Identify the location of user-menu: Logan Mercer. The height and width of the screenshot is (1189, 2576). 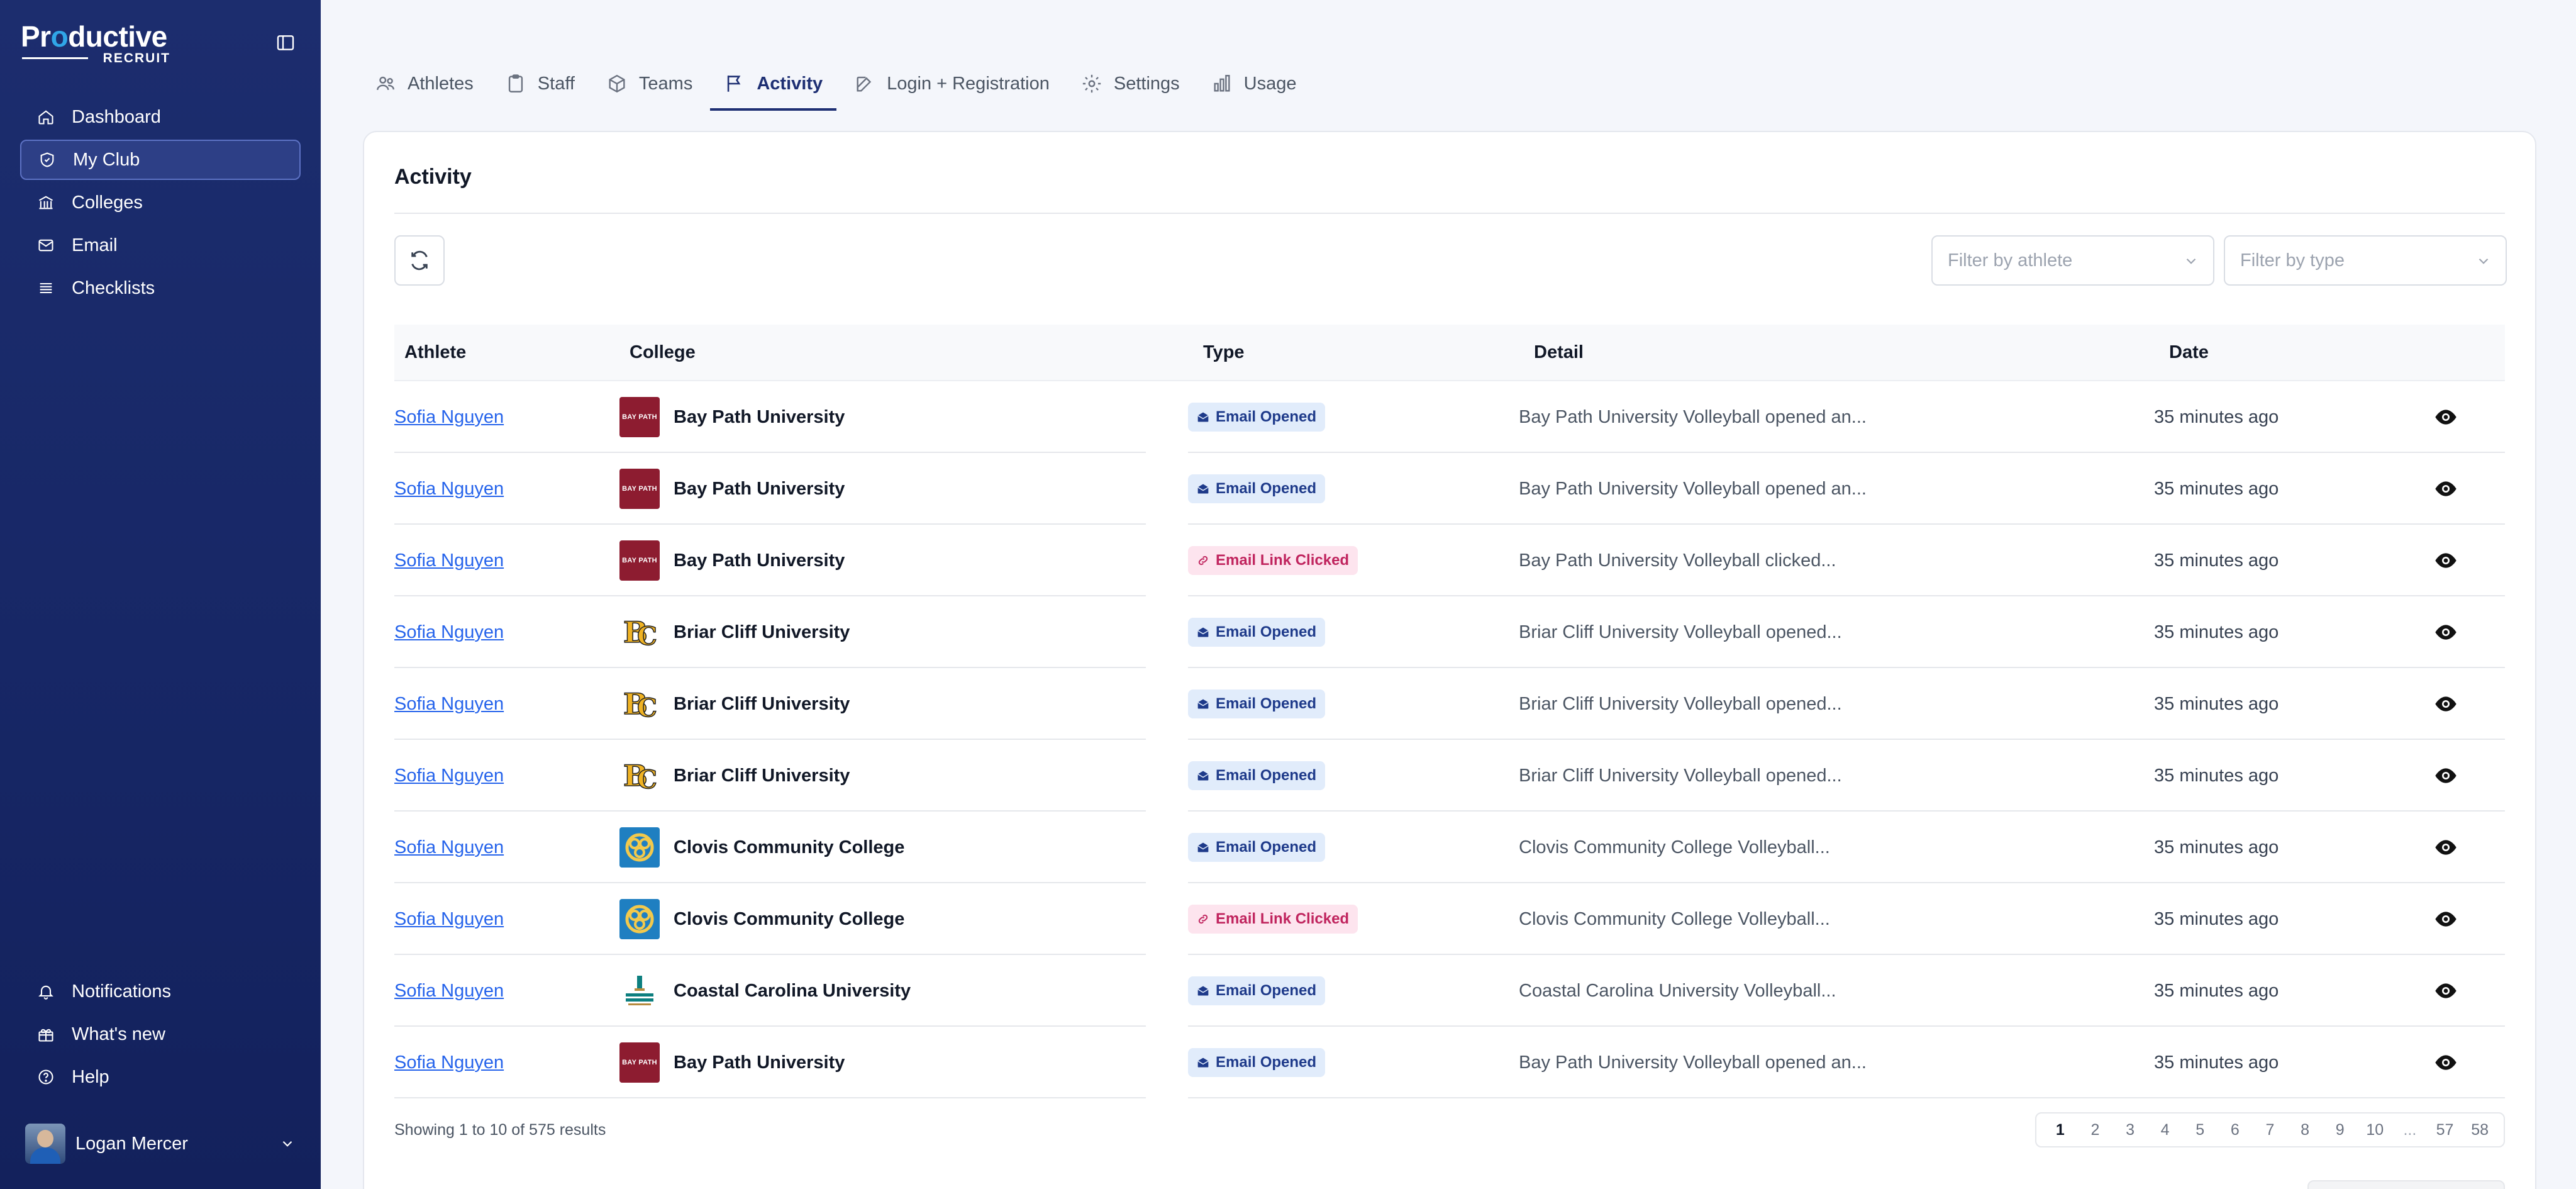
(160, 1143).